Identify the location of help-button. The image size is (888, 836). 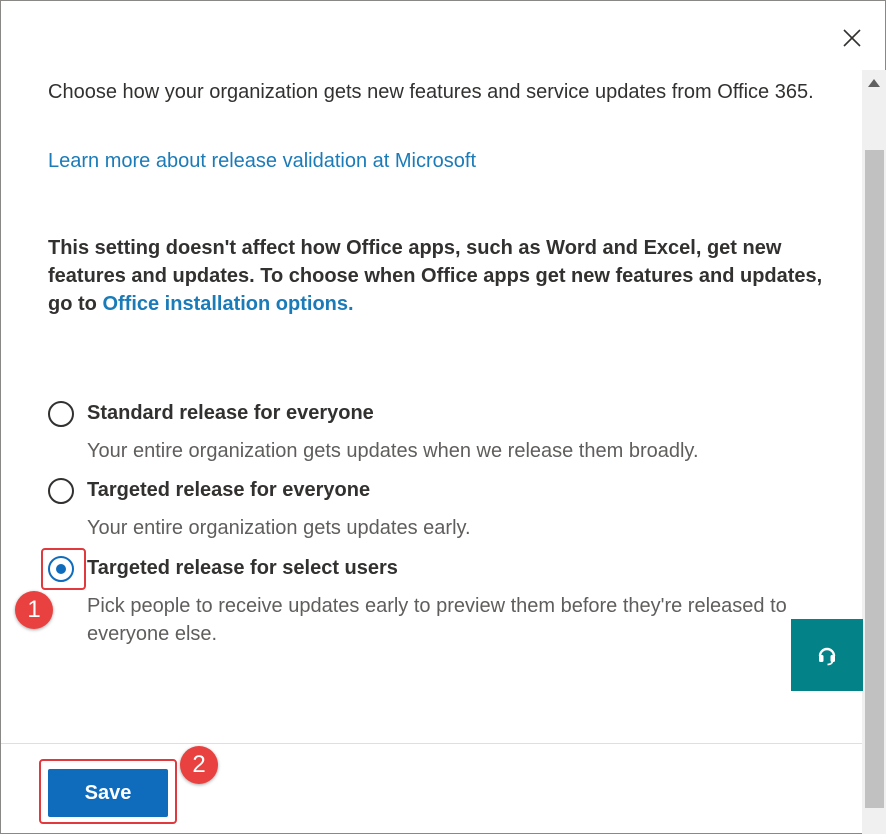
(827, 655).